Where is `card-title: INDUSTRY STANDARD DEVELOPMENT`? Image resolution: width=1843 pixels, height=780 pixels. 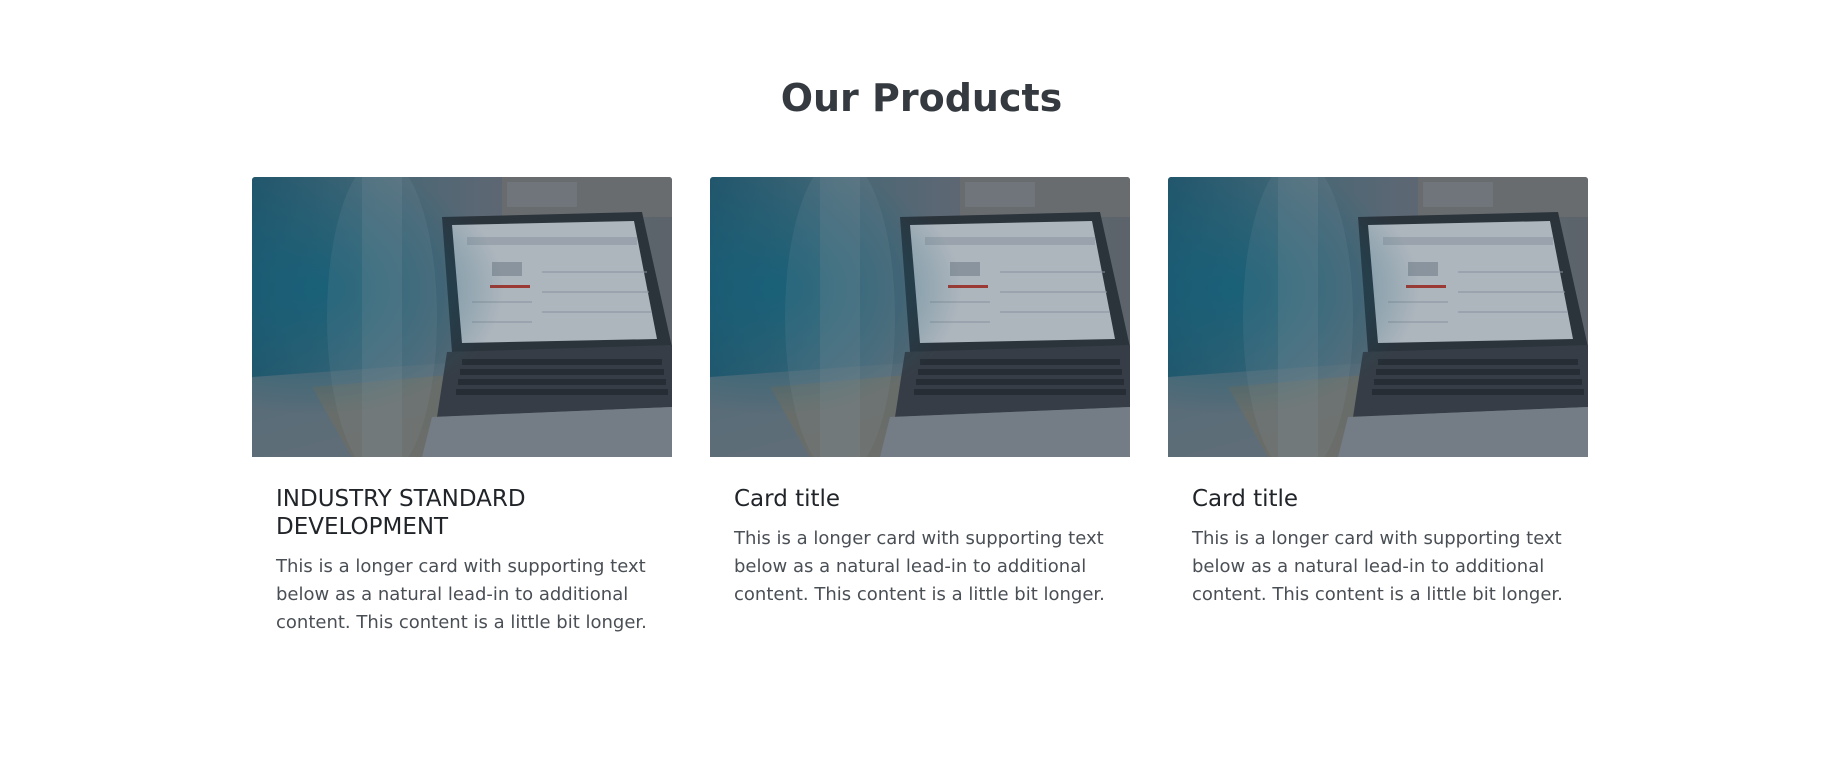 card-title: INDUSTRY STANDARD DEVELOPMENT is located at coordinates (401, 513).